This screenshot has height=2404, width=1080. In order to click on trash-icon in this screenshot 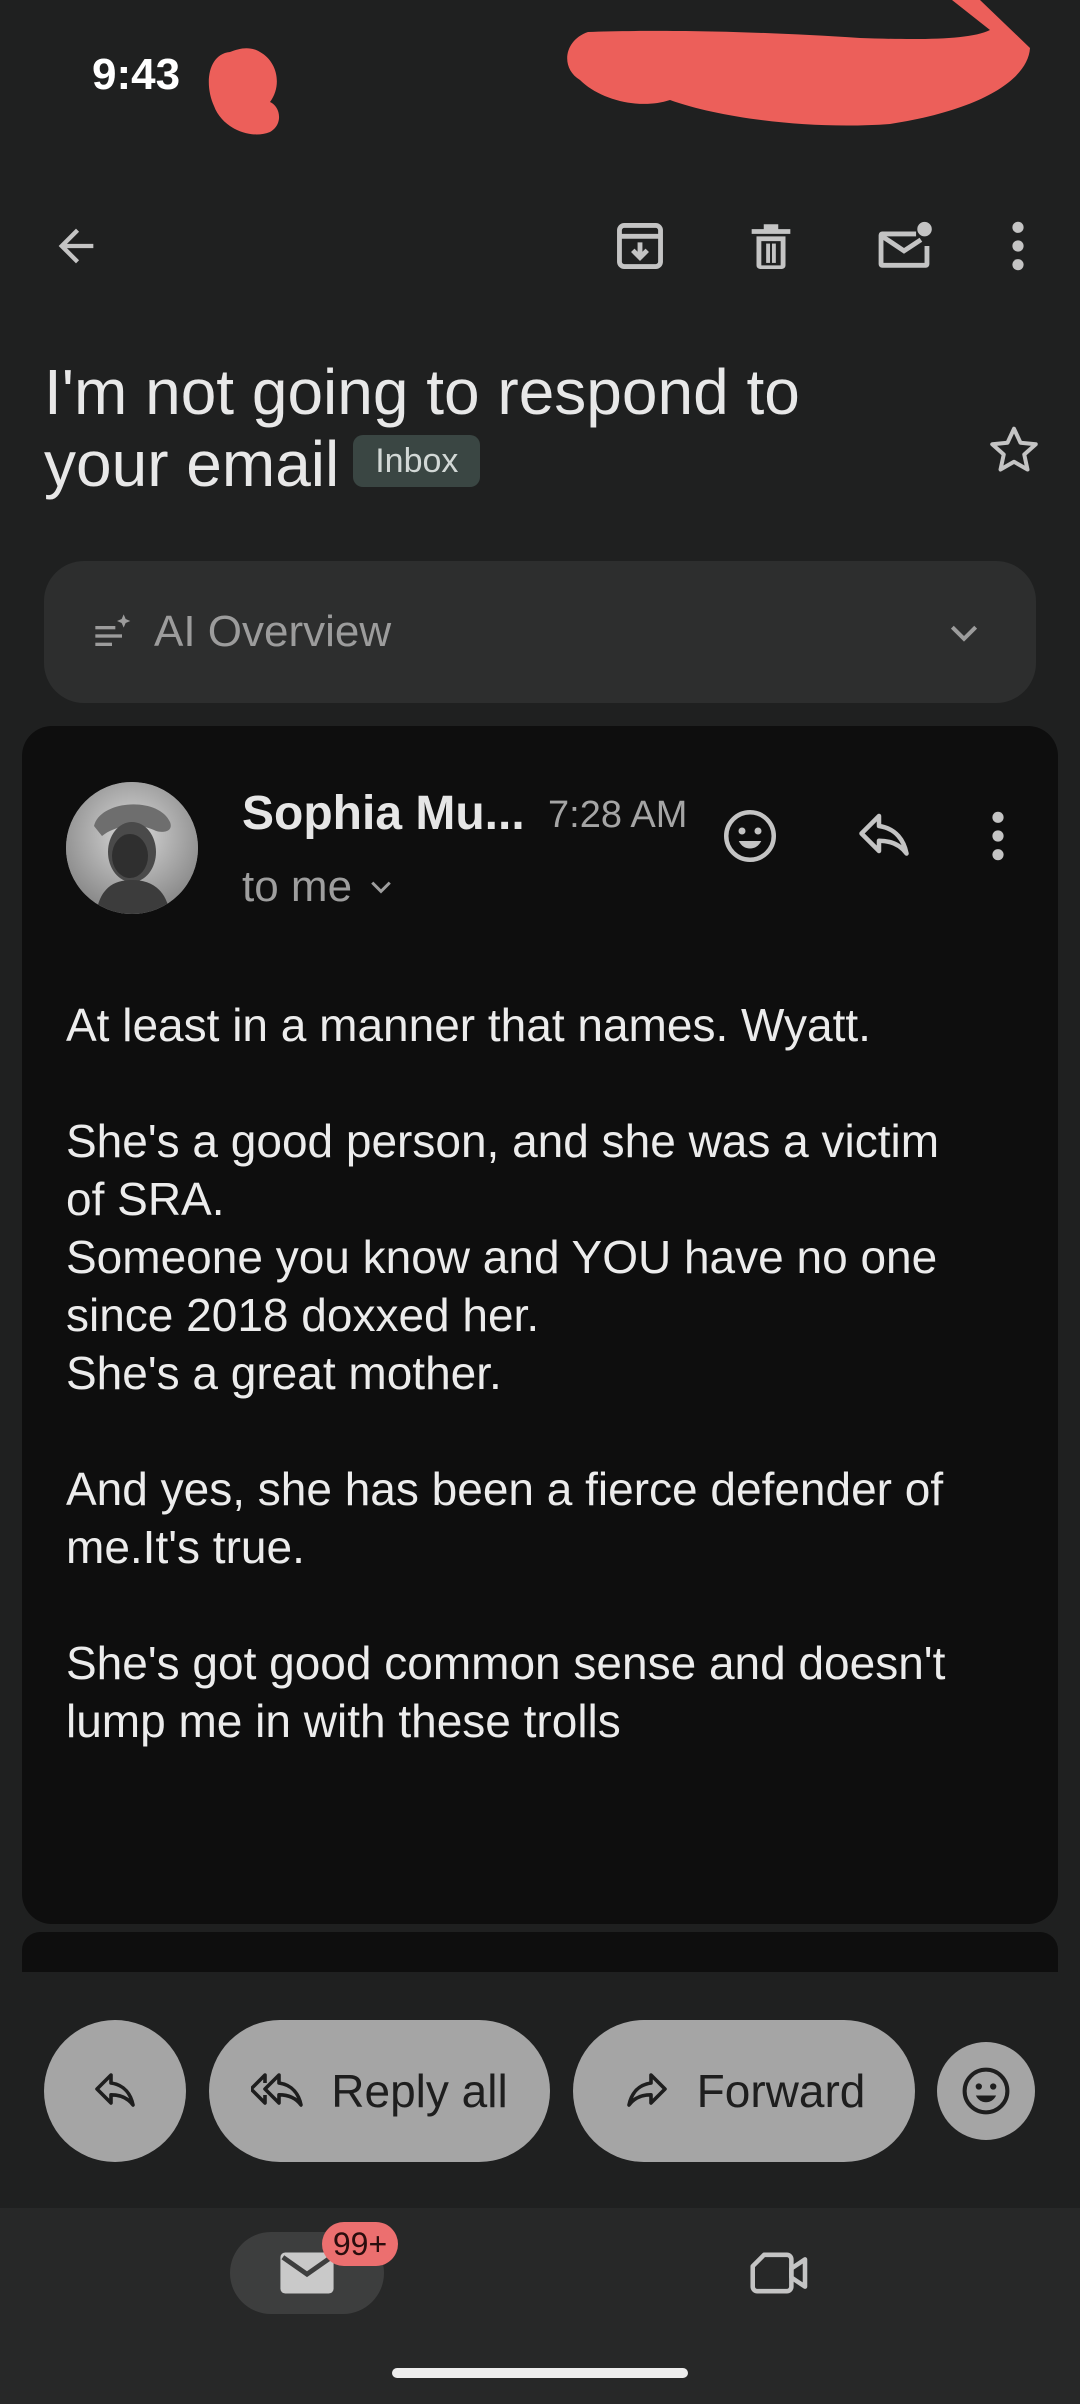, I will do `click(771, 246)`.